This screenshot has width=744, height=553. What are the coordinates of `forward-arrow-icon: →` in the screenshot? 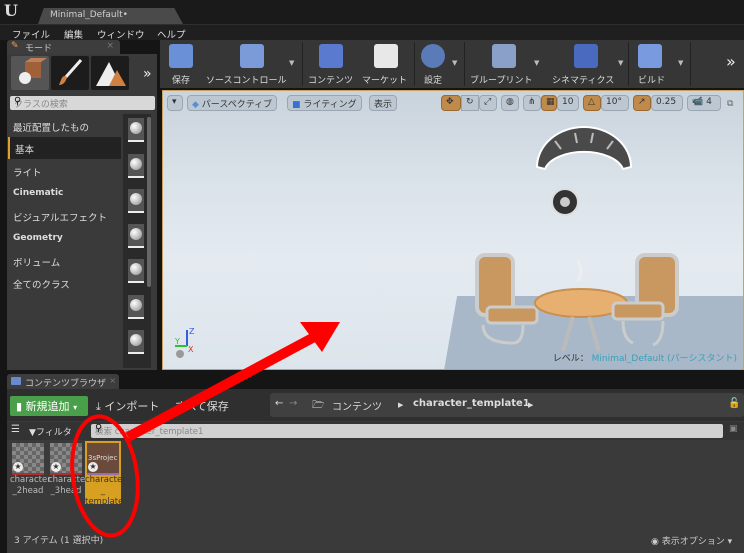 It's located at (293, 403).